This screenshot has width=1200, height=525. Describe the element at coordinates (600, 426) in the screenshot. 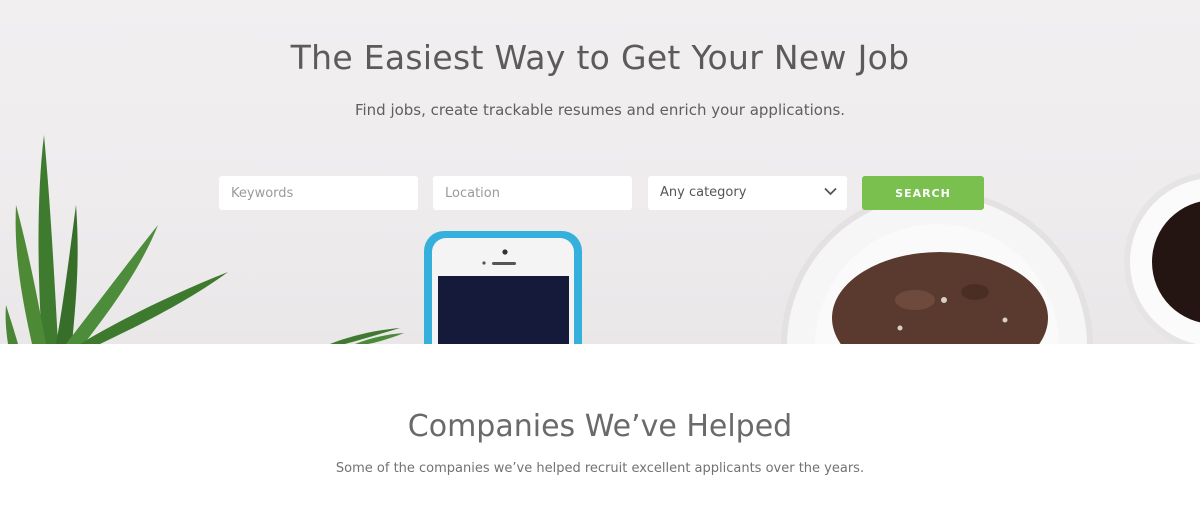

I see `companies-title: Companies We’ve Helped` at that location.